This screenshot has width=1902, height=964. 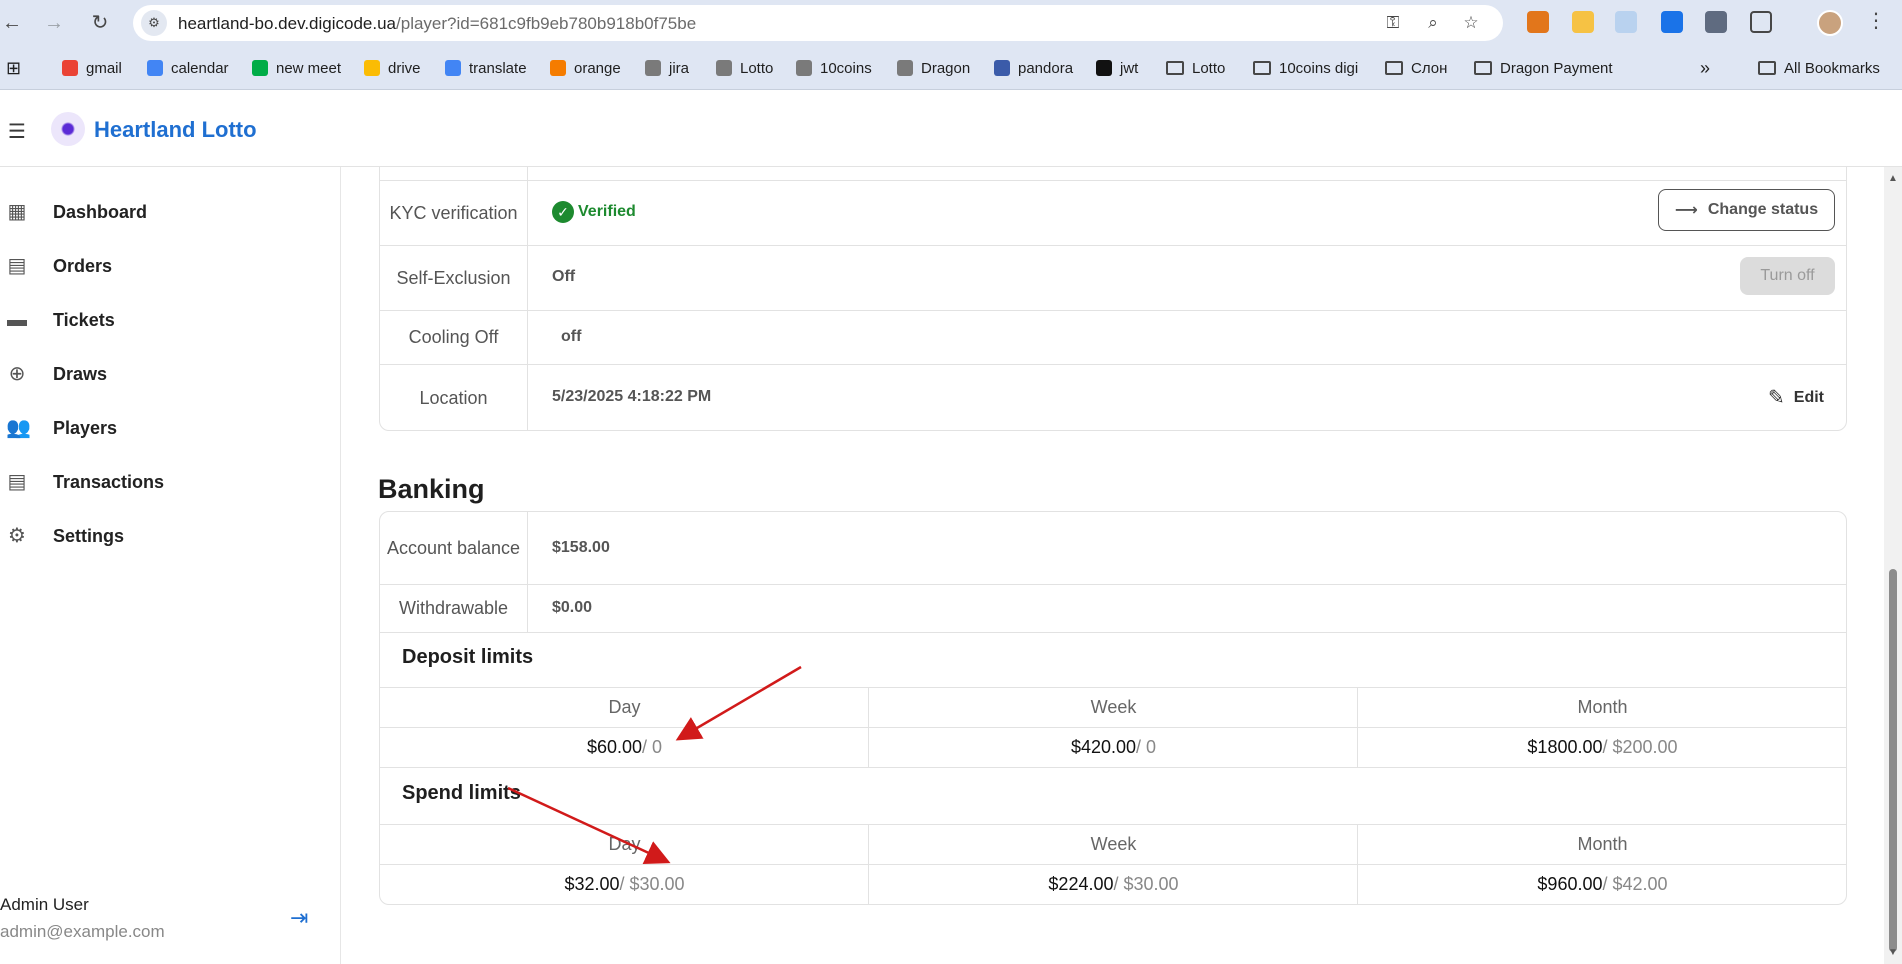 What do you see at coordinates (679, 68) in the screenshot?
I see `bookmark-label: jira` at bounding box center [679, 68].